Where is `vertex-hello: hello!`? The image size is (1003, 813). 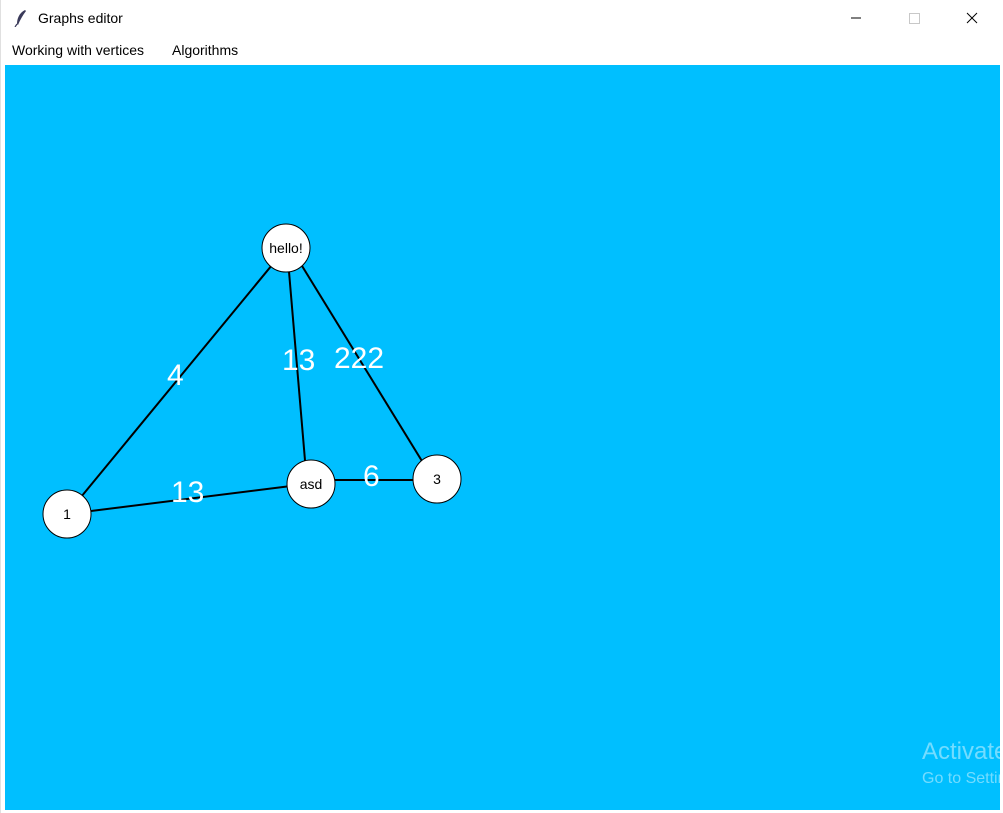
vertex-hello: hello! is located at coordinates (286, 248).